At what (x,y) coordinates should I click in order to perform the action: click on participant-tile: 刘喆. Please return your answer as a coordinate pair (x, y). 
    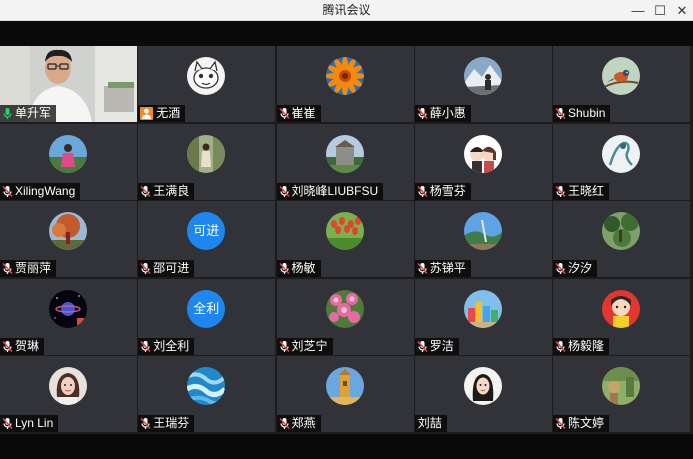
    Looking at the image, I should click on (483, 394).